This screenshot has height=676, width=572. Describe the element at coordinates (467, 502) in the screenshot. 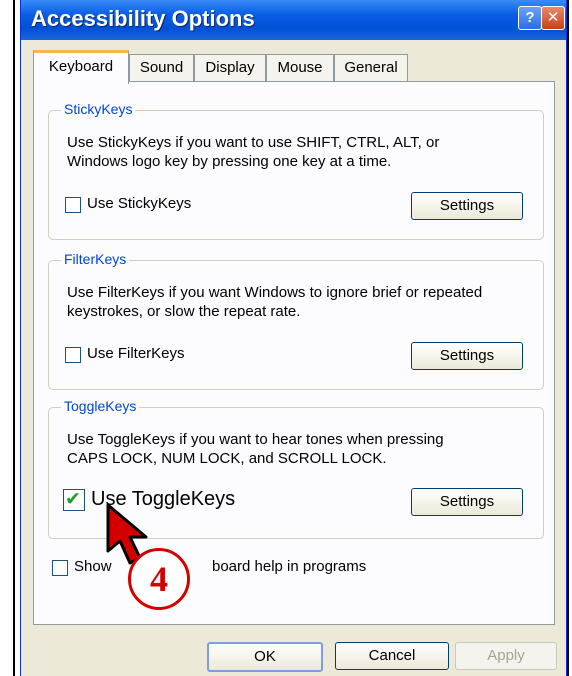

I see `togglekeys-settings-button: Settings` at that location.